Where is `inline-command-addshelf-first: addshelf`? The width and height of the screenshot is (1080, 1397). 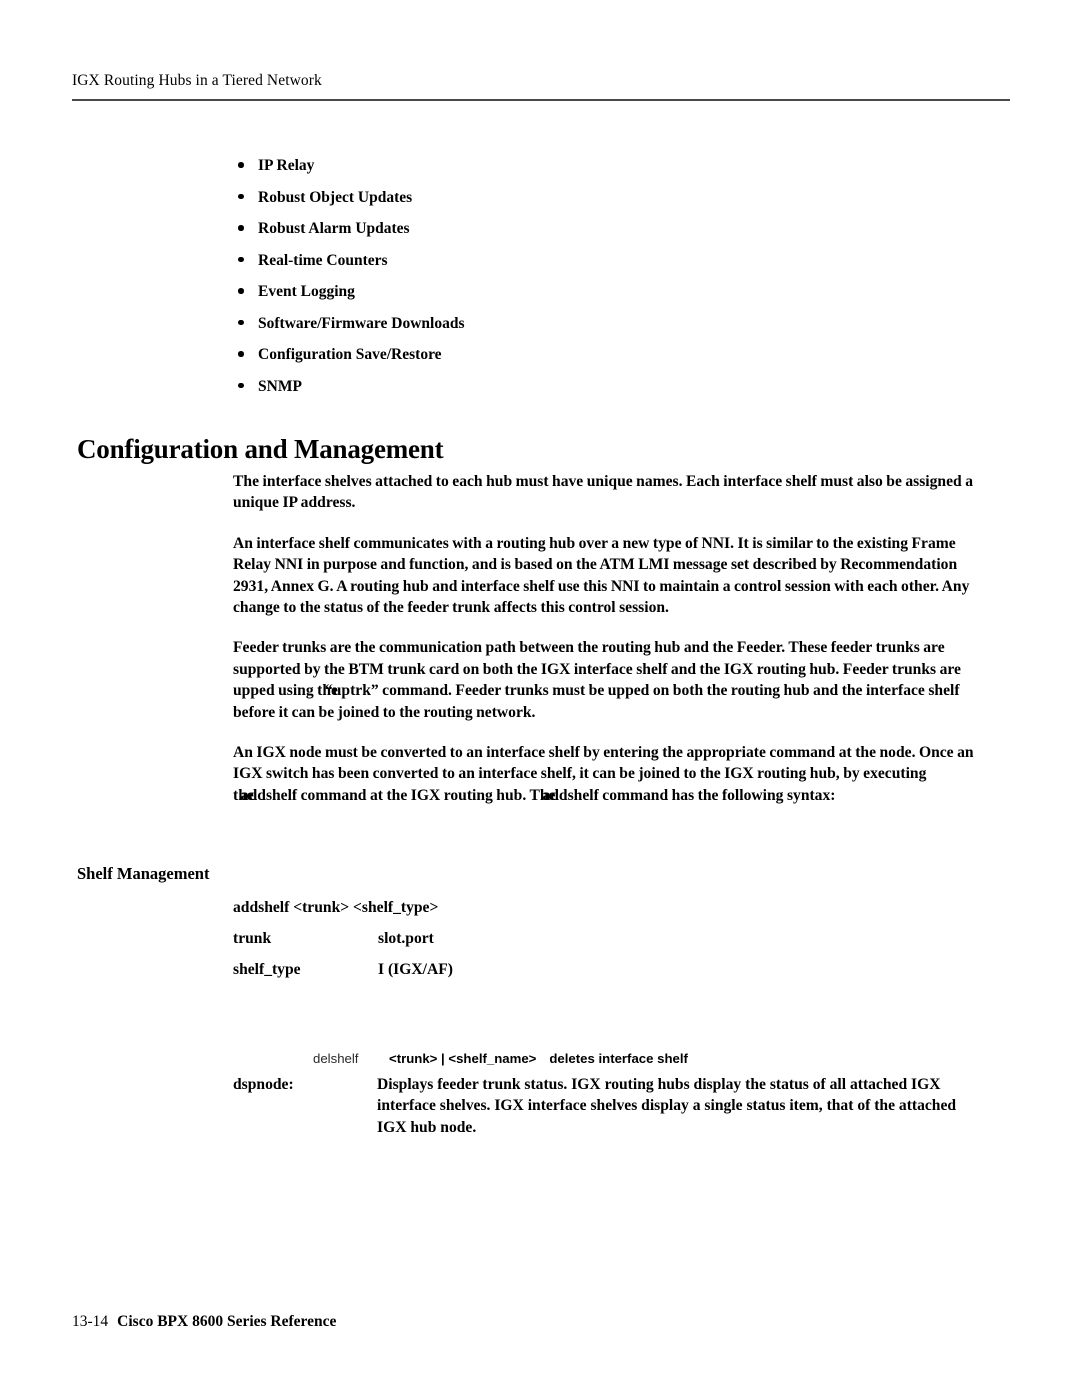 inline-command-addshelf-first: addshelf is located at coordinates (269, 795).